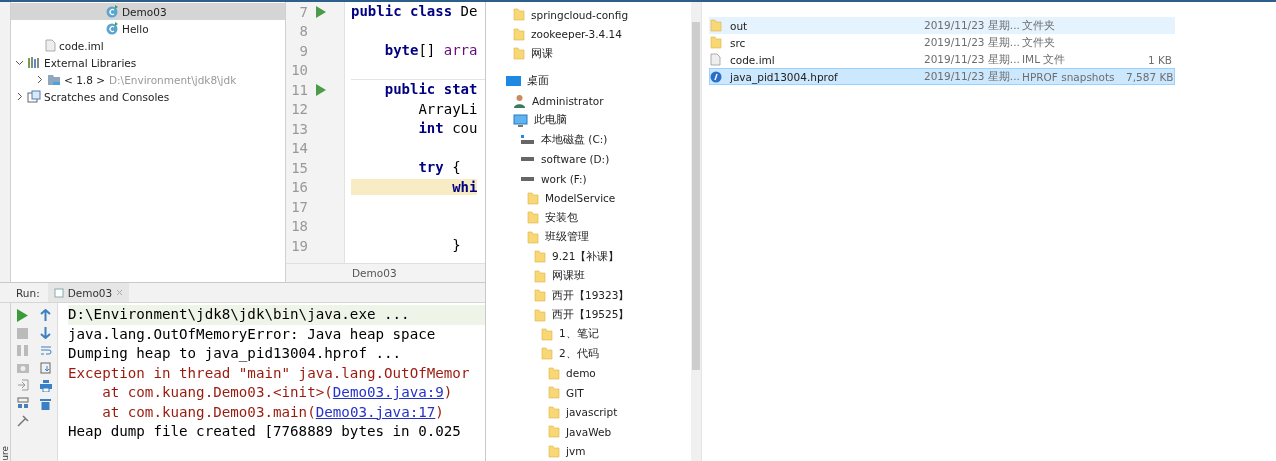 The height and width of the screenshot is (461, 1276). I want to click on nav-item: 班级管理, so click(588, 237).